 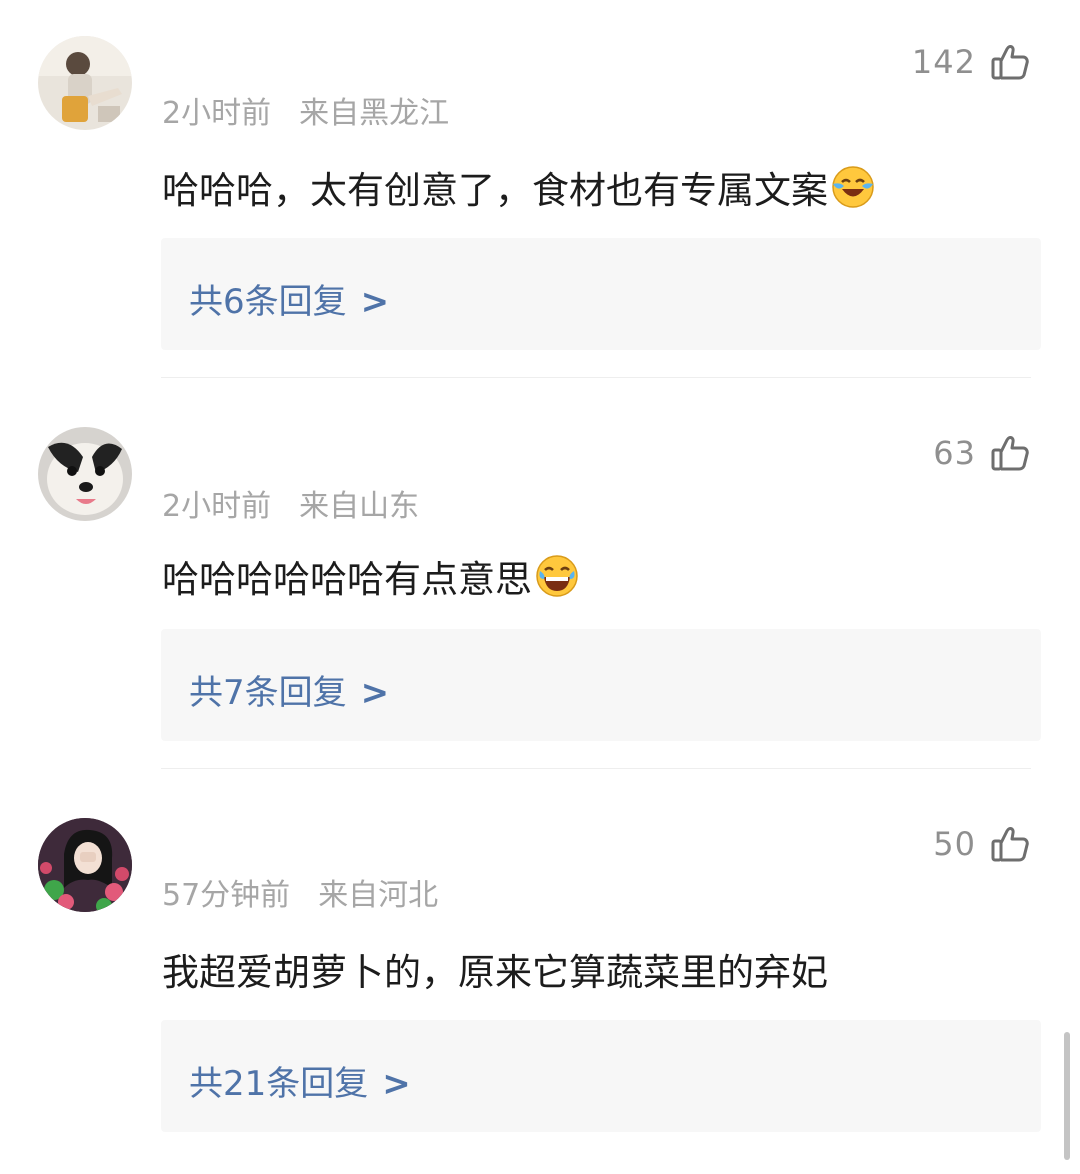 I want to click on like-button: 63, so click(x=981, y=453).